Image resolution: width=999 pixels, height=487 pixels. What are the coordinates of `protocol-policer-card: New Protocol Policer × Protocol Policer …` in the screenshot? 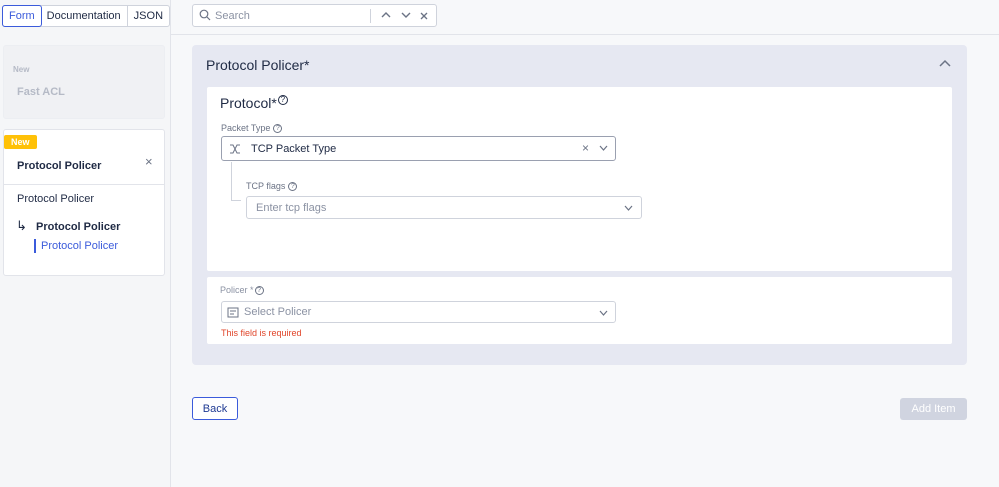 It's located at (84, 202).